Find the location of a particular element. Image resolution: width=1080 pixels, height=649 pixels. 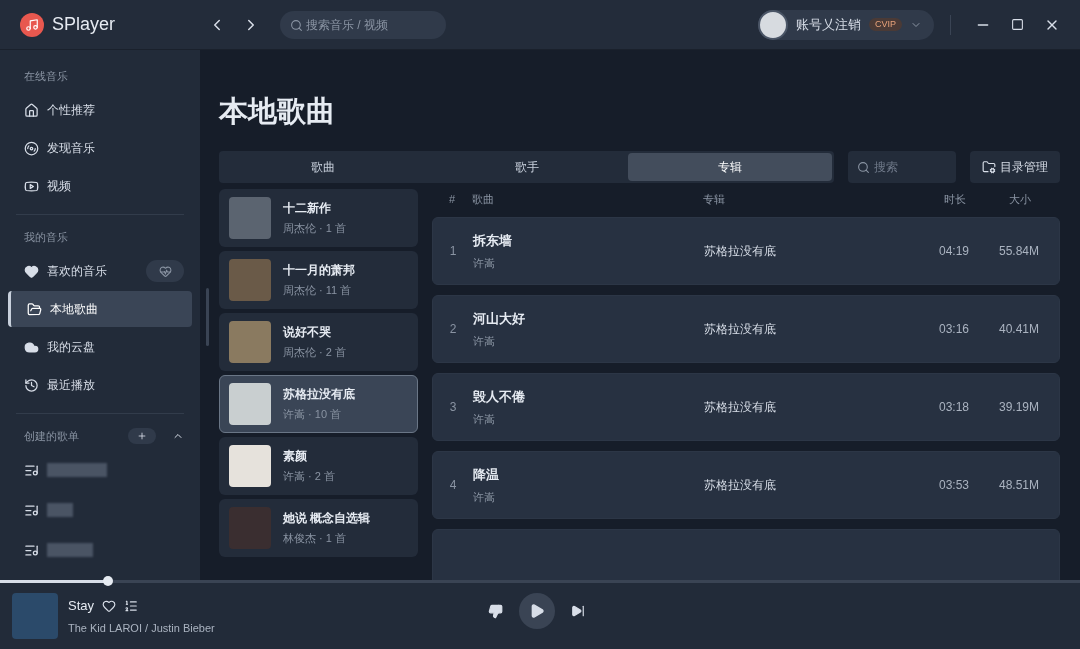

duration: 03:18 is located at coordinates (954, 407).